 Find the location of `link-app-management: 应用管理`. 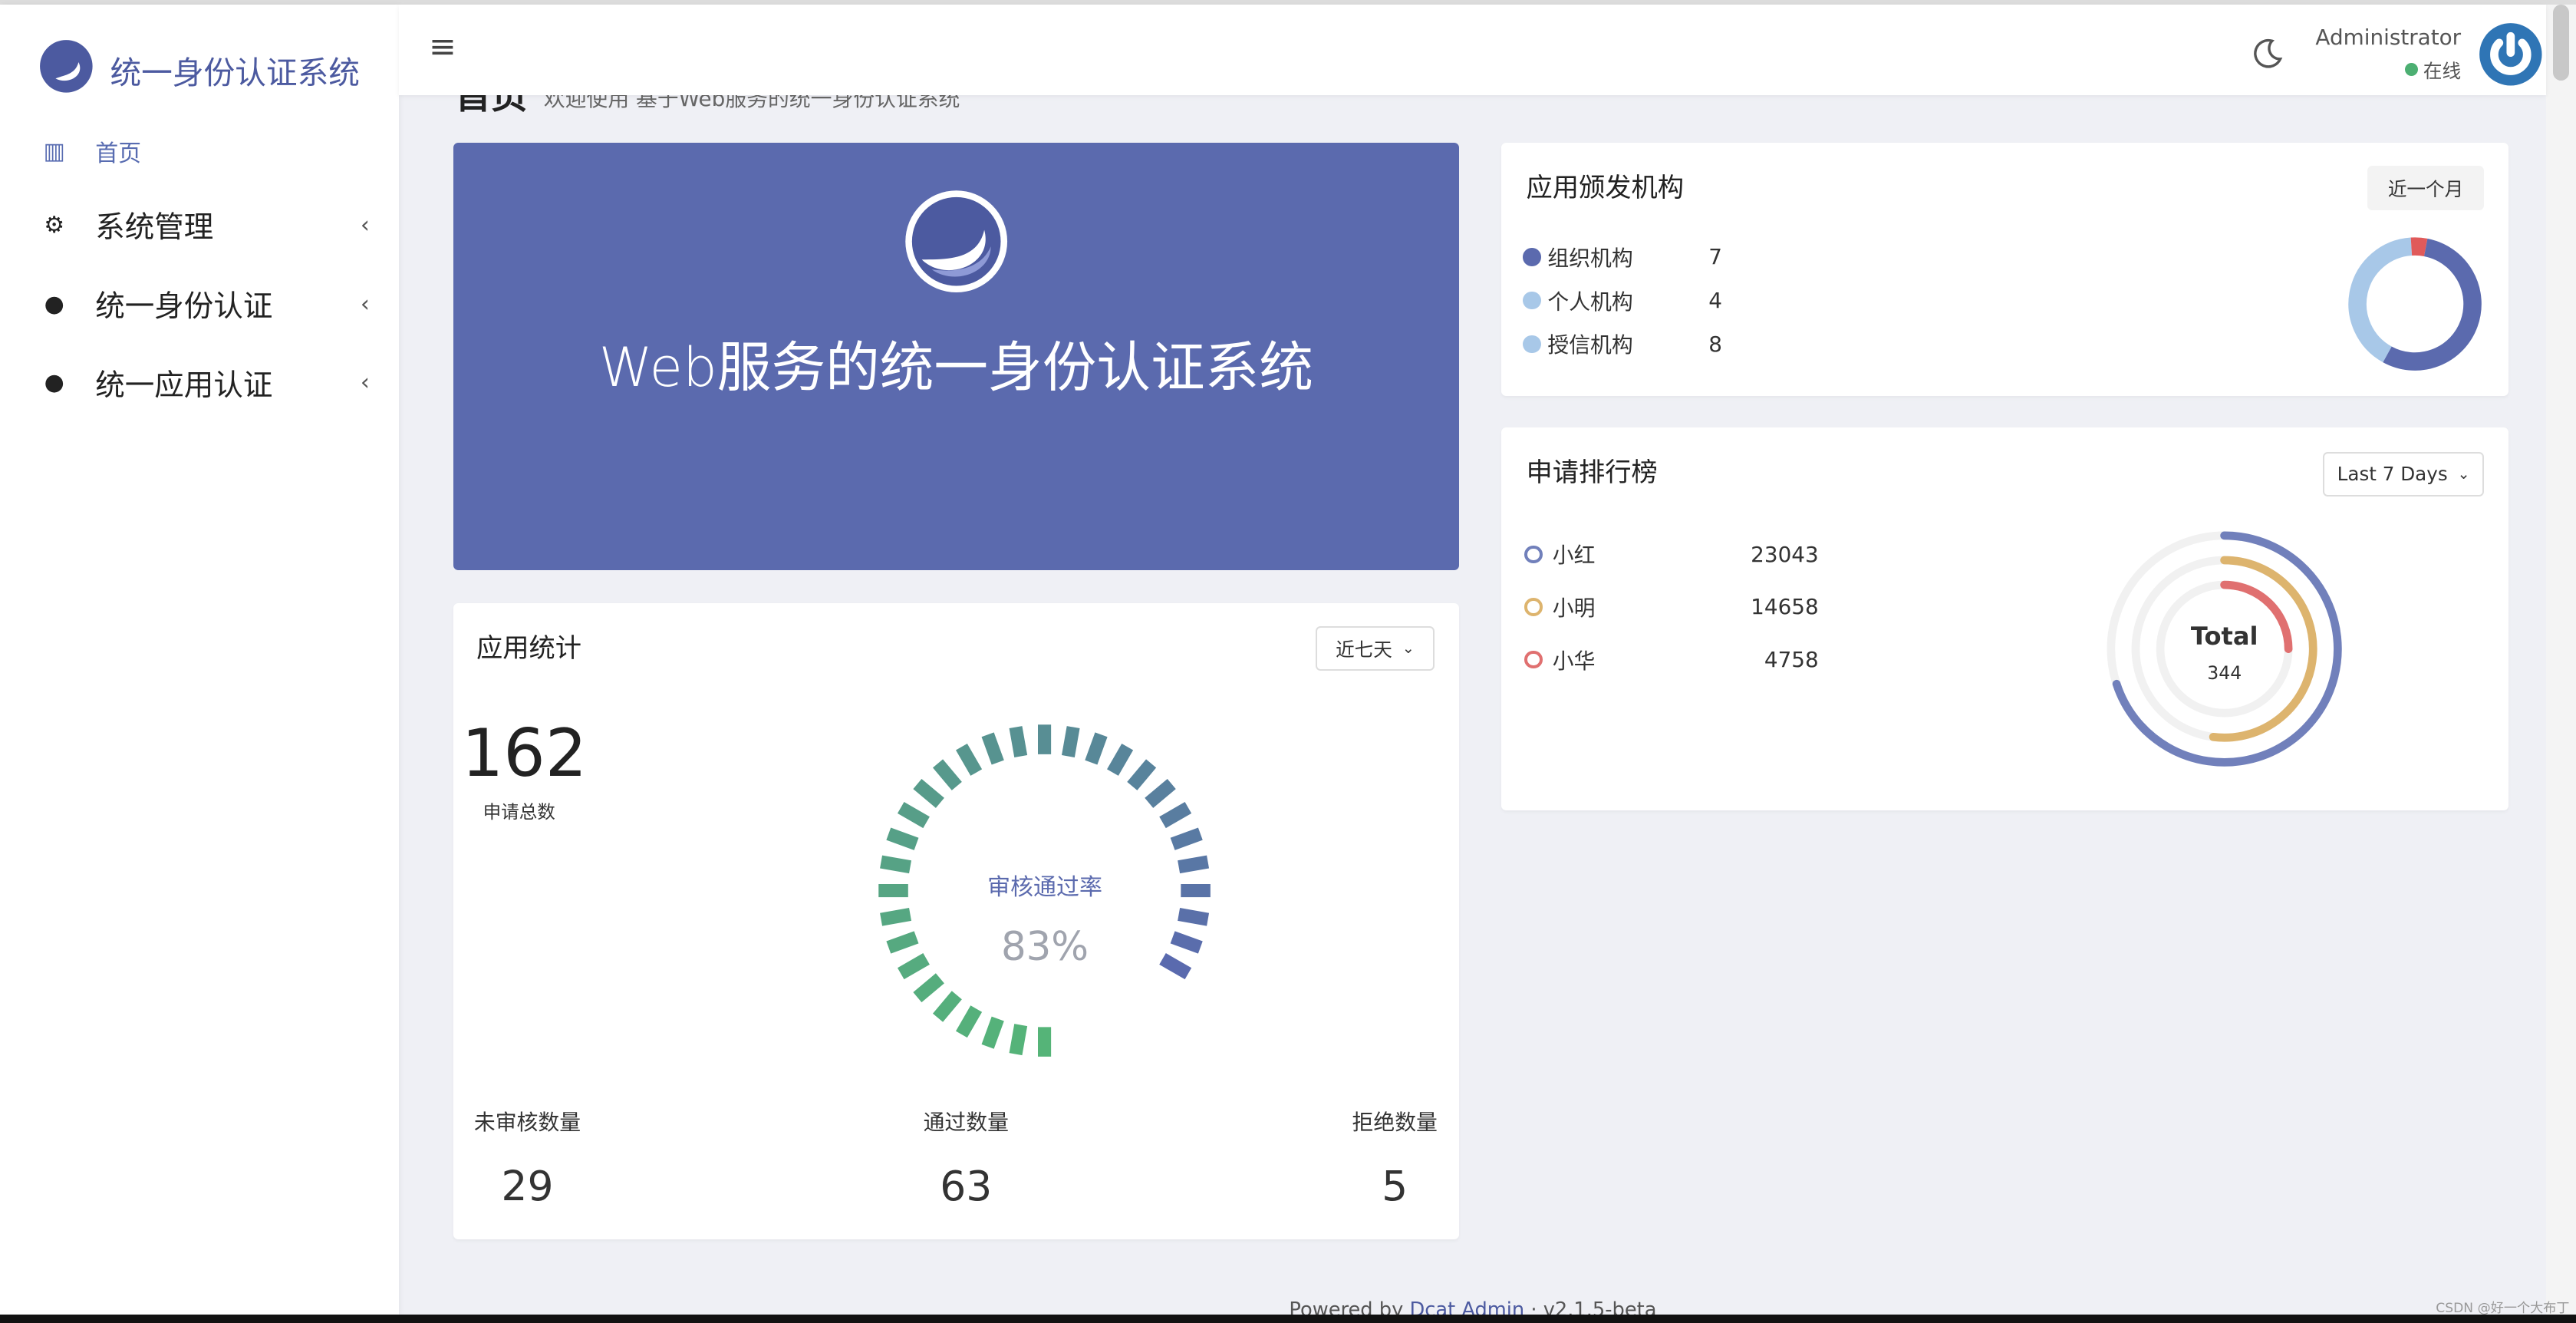

link-app-management: 应用管理 is located at coordinates (708, 623).